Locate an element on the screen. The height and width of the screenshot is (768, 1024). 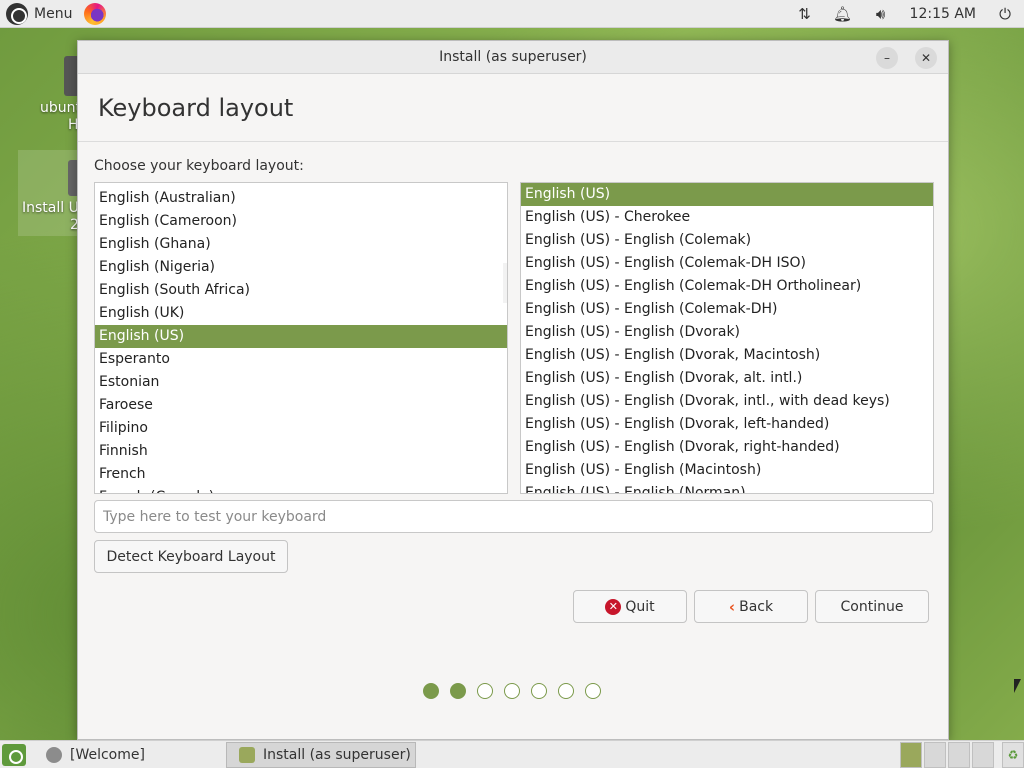
variant-list-item: English (US) - Cherokee is located at coordinates (727, 217).